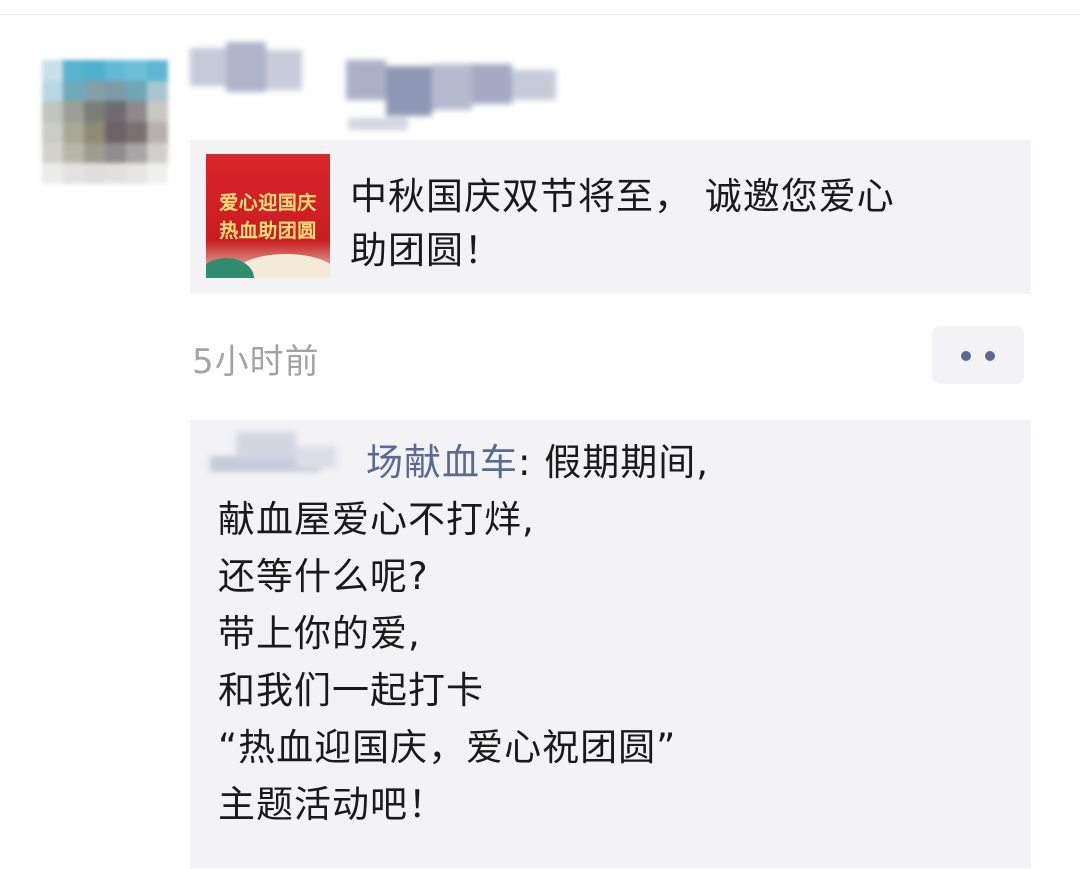  What do you see at coordinates (268, 216) in the screenshot?
I see `link-thumbnail: 爱心迎国庆 热血助团圆` at bounding box center [268, 216].